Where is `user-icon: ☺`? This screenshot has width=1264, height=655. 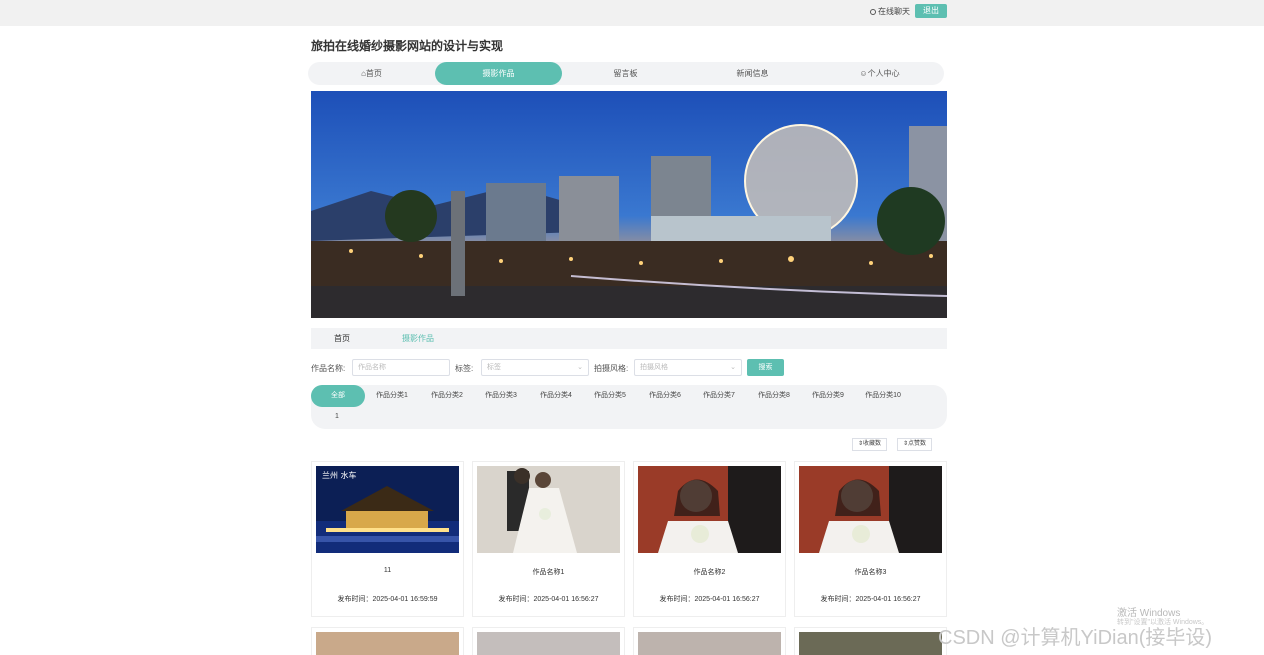
user-icon: ☺ is located at coordinates (863, 73).